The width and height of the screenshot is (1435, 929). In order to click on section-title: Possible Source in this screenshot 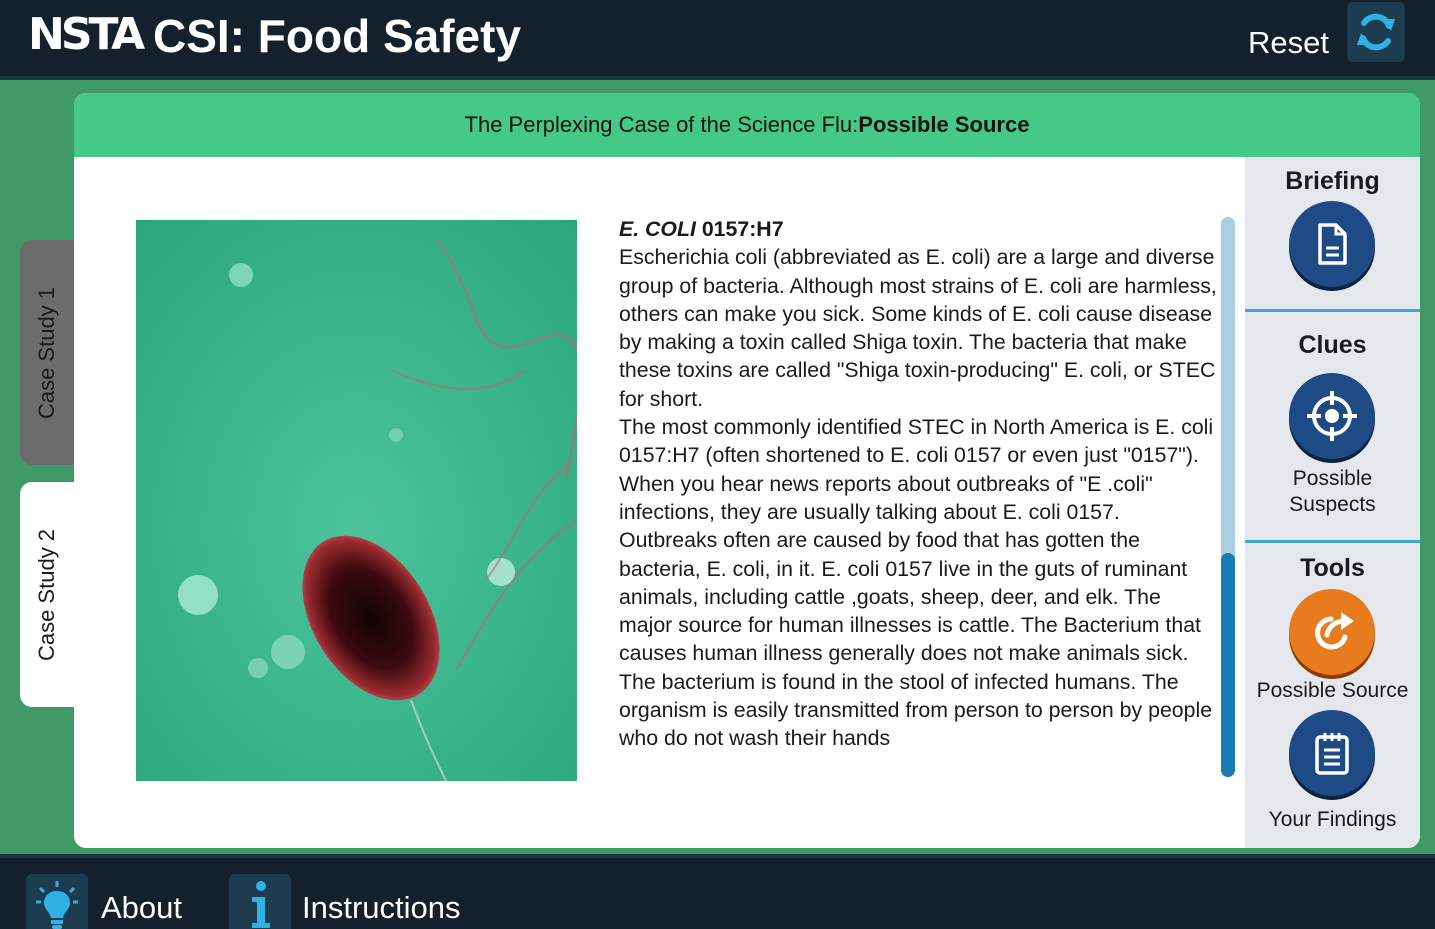, I will do `click(944, 124)`.